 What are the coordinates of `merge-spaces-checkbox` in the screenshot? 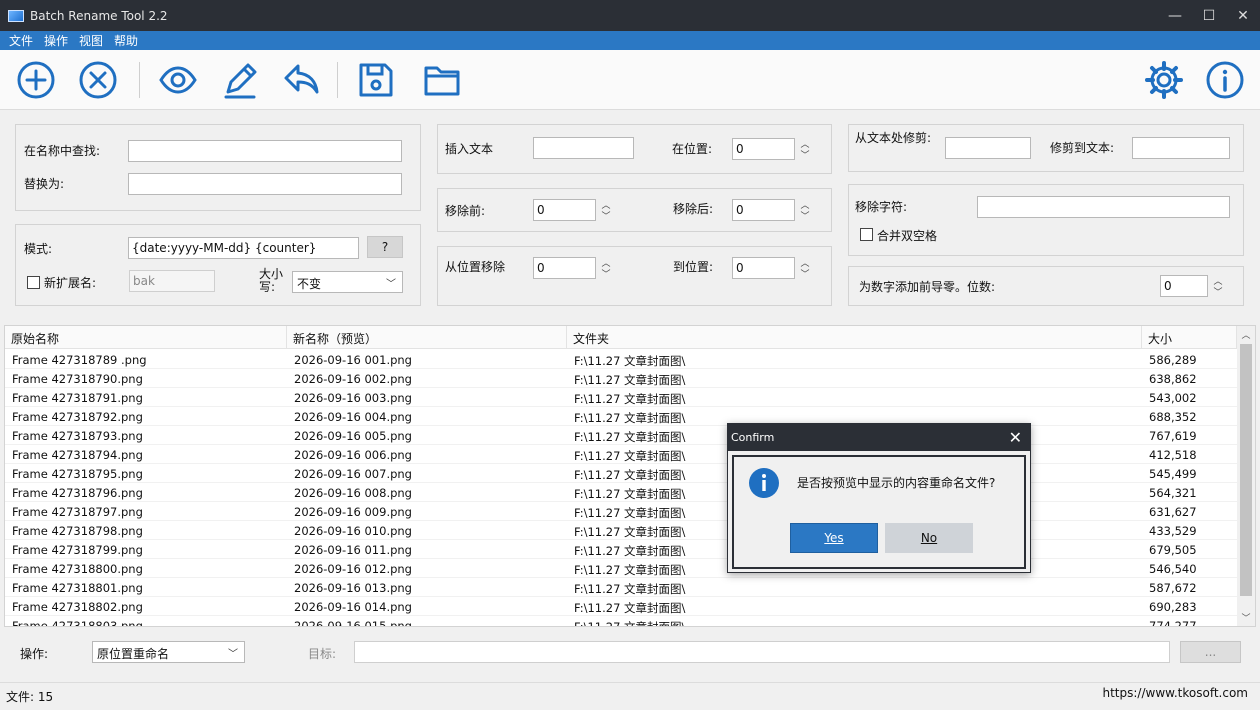 It's located at (866, 234).